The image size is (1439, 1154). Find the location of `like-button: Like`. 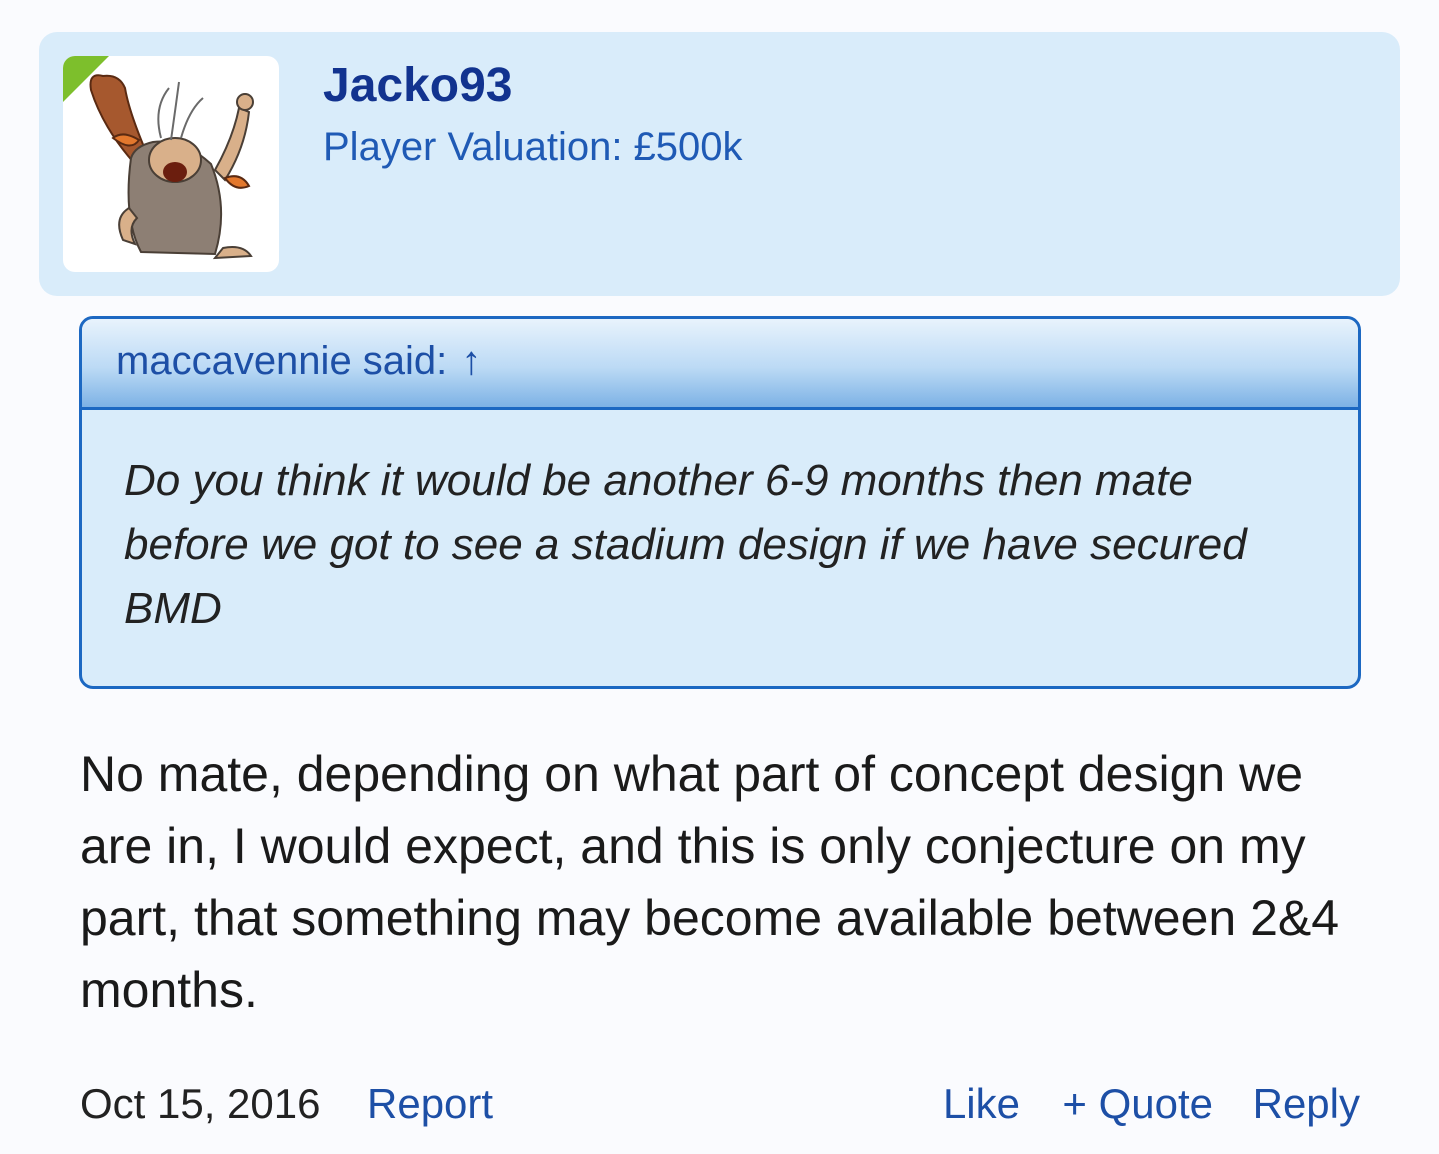

like-button: Like is located at coordinates (981, 1104).